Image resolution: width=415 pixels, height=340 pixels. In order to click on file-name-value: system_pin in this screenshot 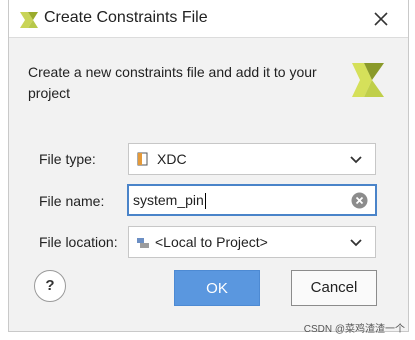, I will do `click(168, 200)`.